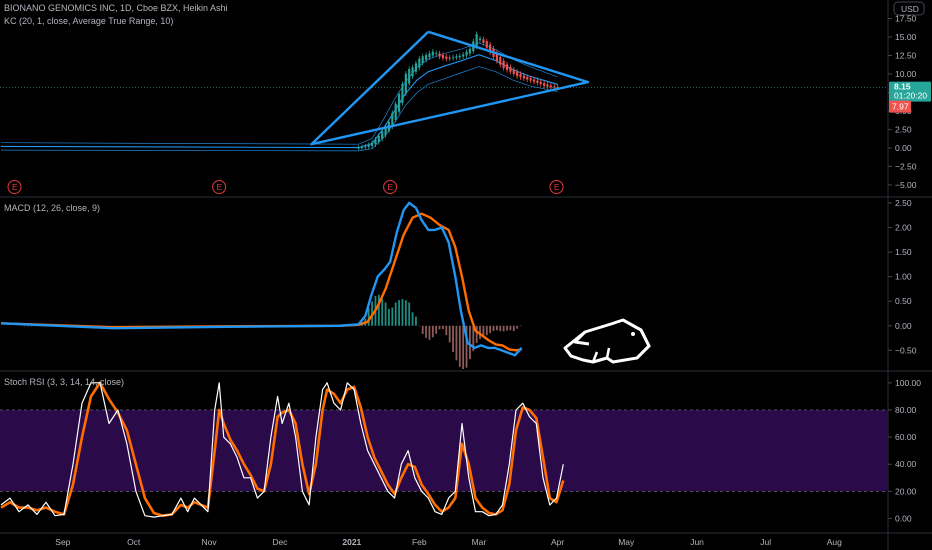  Describe the element at coordinates (280, 542) in the screenshot. I see `x-axis-label: Dec` at that location.